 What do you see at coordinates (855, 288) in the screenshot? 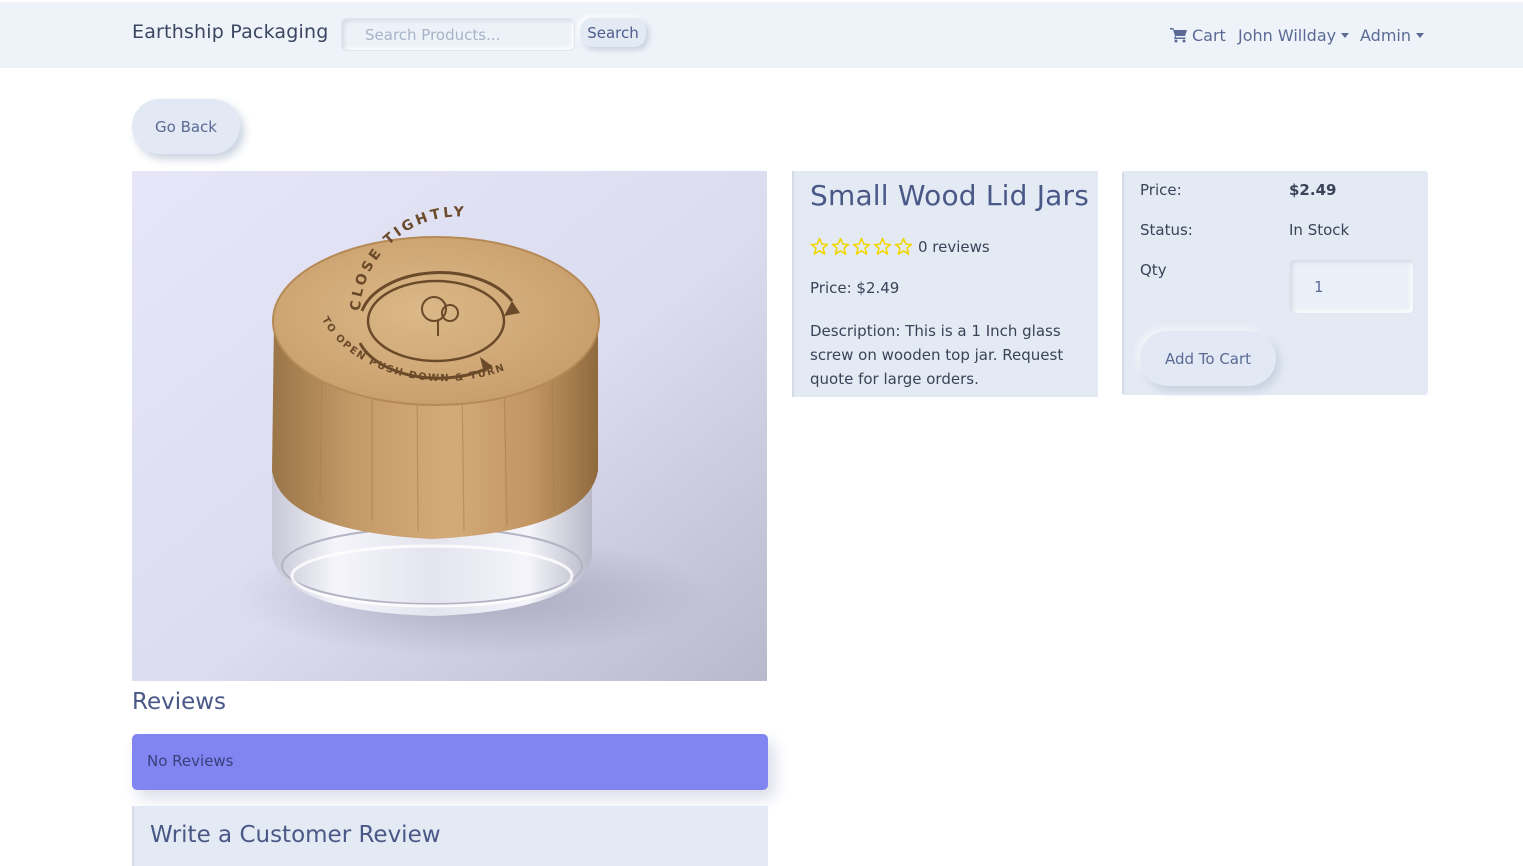
I see `product-price: Price: $2.49` at bounding box center [855, 288].